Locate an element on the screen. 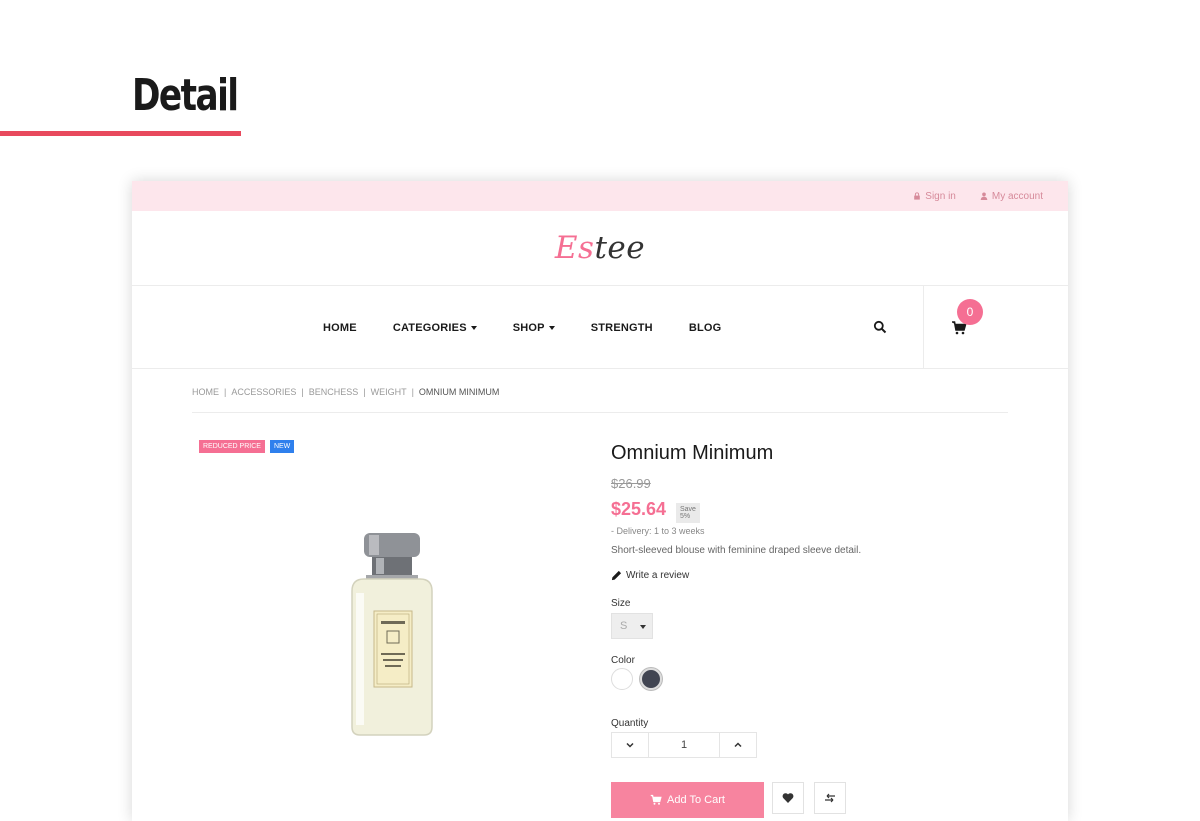 The height and width of the screenshot is (821, 1200). logo-accent: Es is located at coordinates (574, 248).